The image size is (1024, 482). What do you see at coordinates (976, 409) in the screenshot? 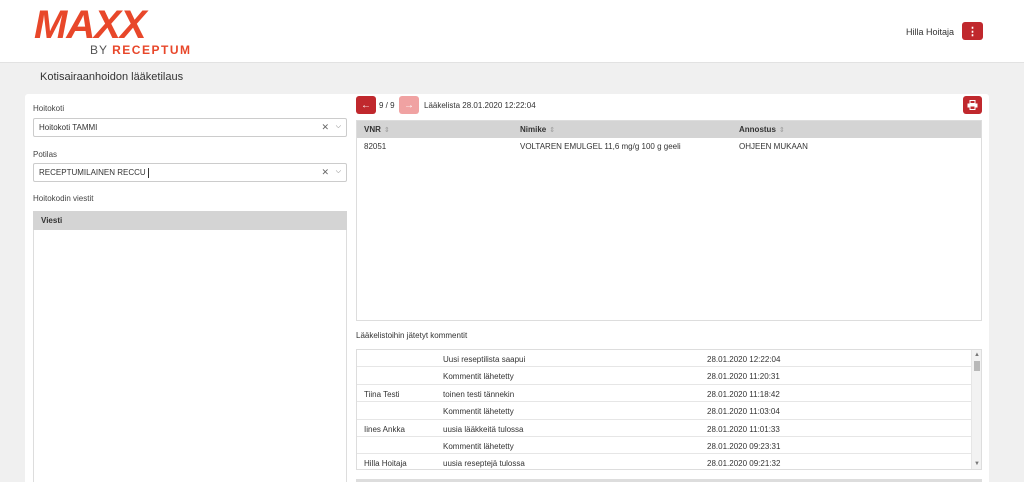
I see `comments-scrollbar: ▲ ▼` at bounding box center [976, 409].